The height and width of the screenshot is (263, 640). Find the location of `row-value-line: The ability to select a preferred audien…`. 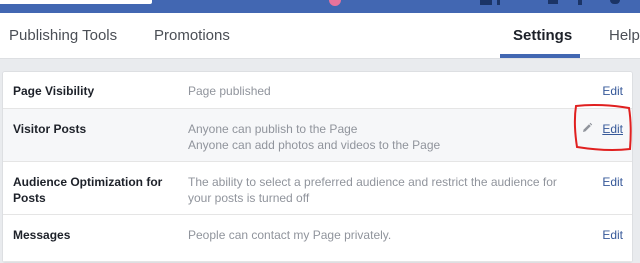

row-value-line: The ability to select a preferred audien… is located at coordinates (372, 182).